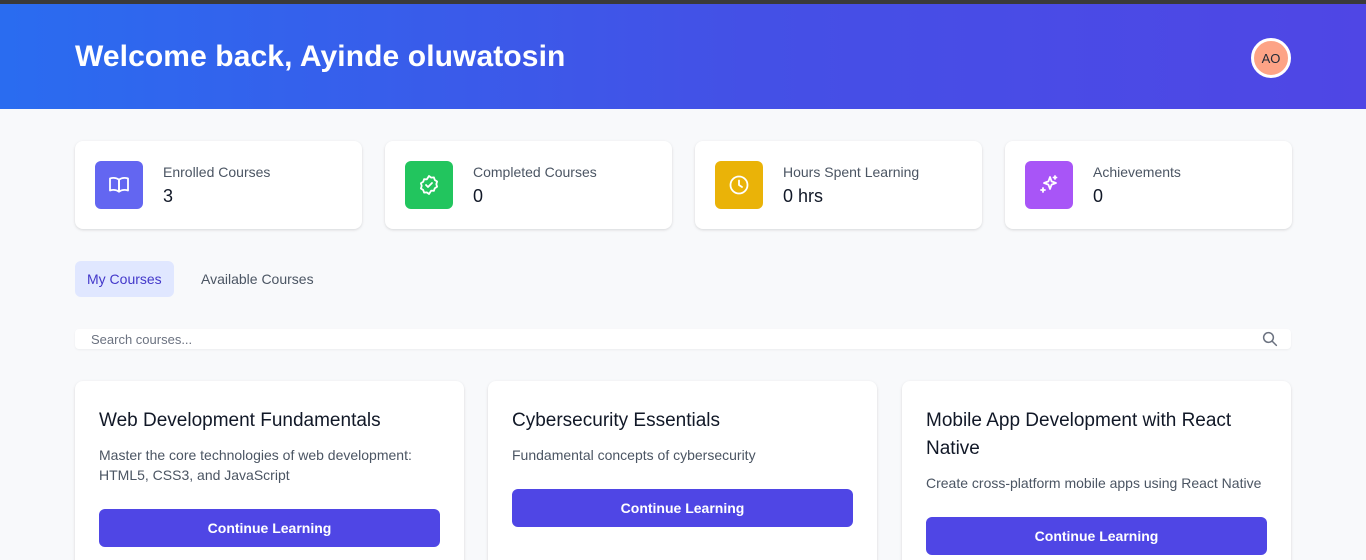 The width and height of the screenshot is (1366, 560). Describe the element at coordinates (634, 455) in the screenshot. I see `course-description: Fundamental concepts of cybersecurity` at that location.